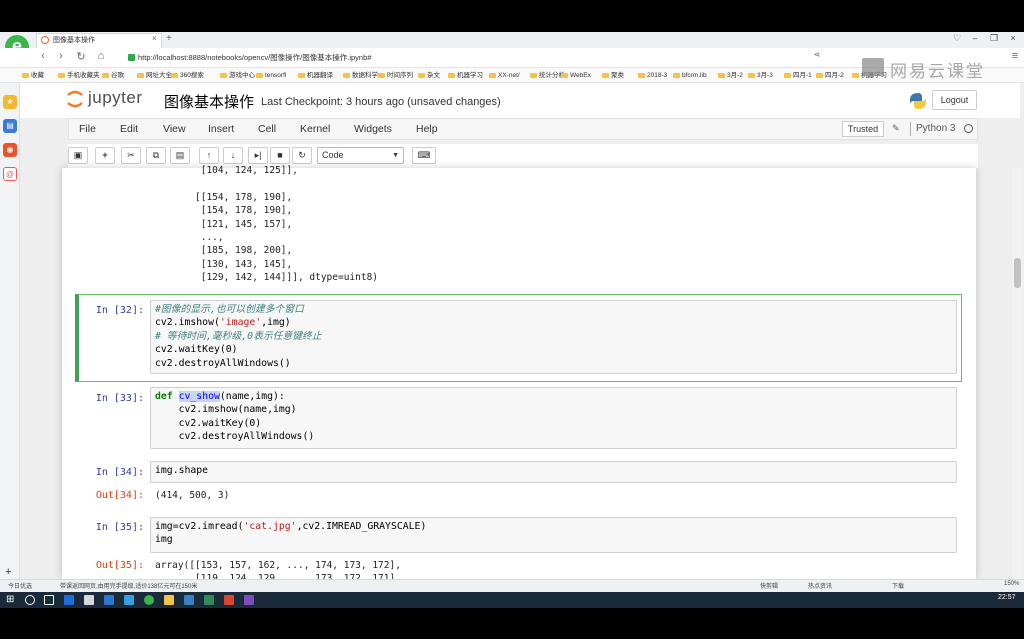 The width and height of the screenshot is (1024, 639). I want to click on bookmark-item: 杂文, so click(429, 75).